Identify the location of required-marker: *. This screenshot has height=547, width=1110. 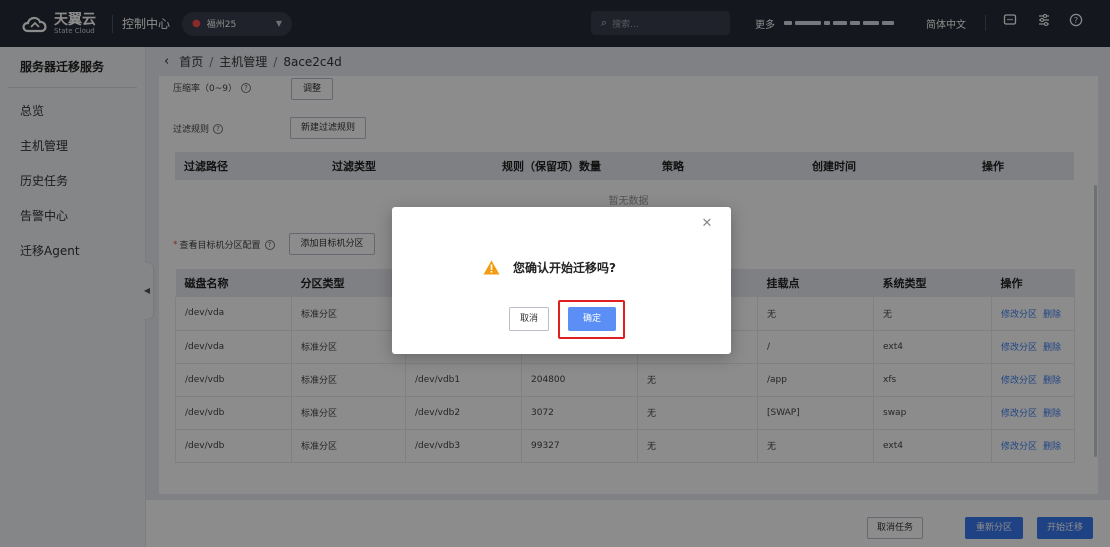
(175, 244).